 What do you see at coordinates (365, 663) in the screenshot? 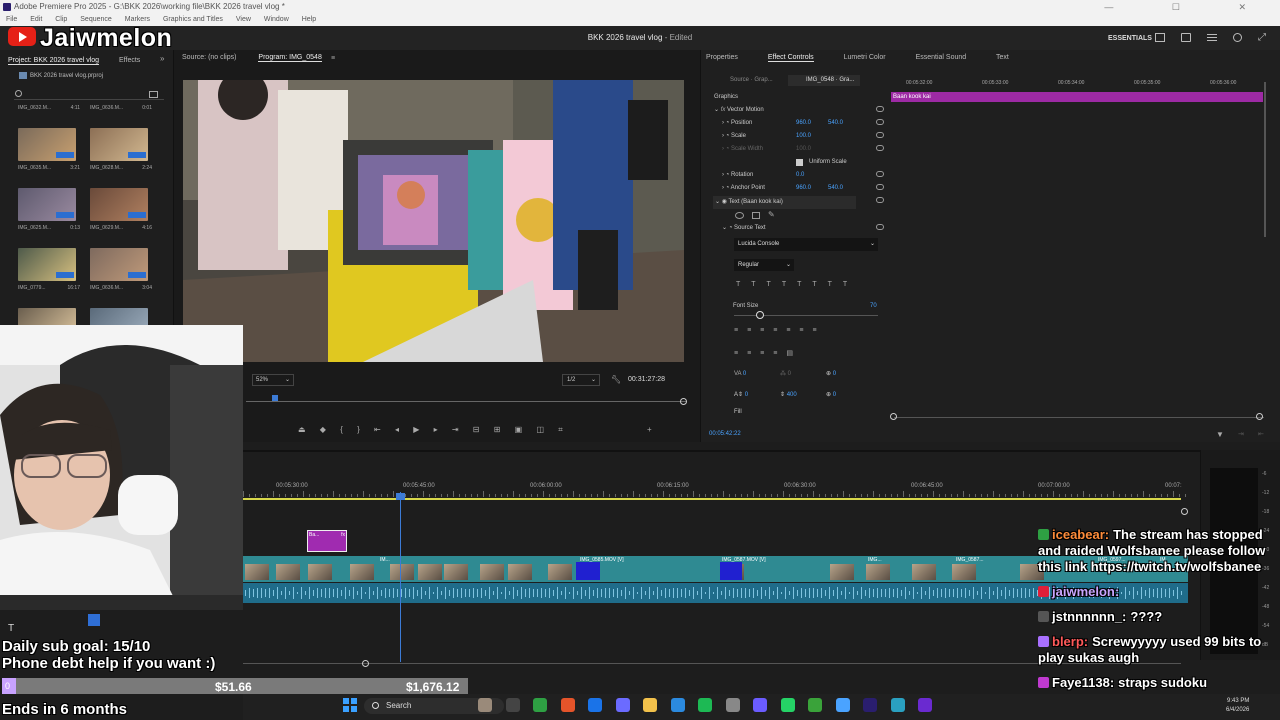
I see `timeline-scroll-handle` at bounding box center [365, 663].